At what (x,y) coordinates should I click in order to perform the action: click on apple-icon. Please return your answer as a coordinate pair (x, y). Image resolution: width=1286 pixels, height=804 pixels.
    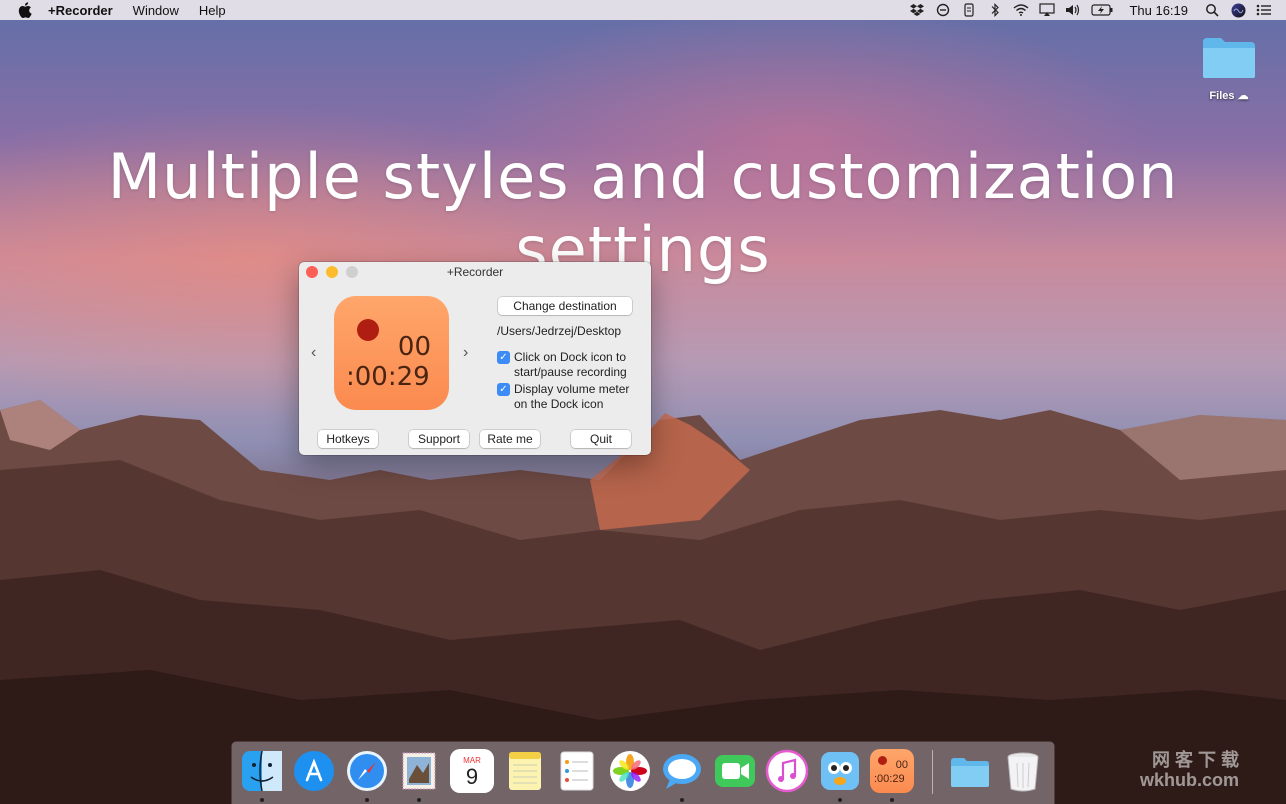
    Looking at the image, I should click on (25, 10).